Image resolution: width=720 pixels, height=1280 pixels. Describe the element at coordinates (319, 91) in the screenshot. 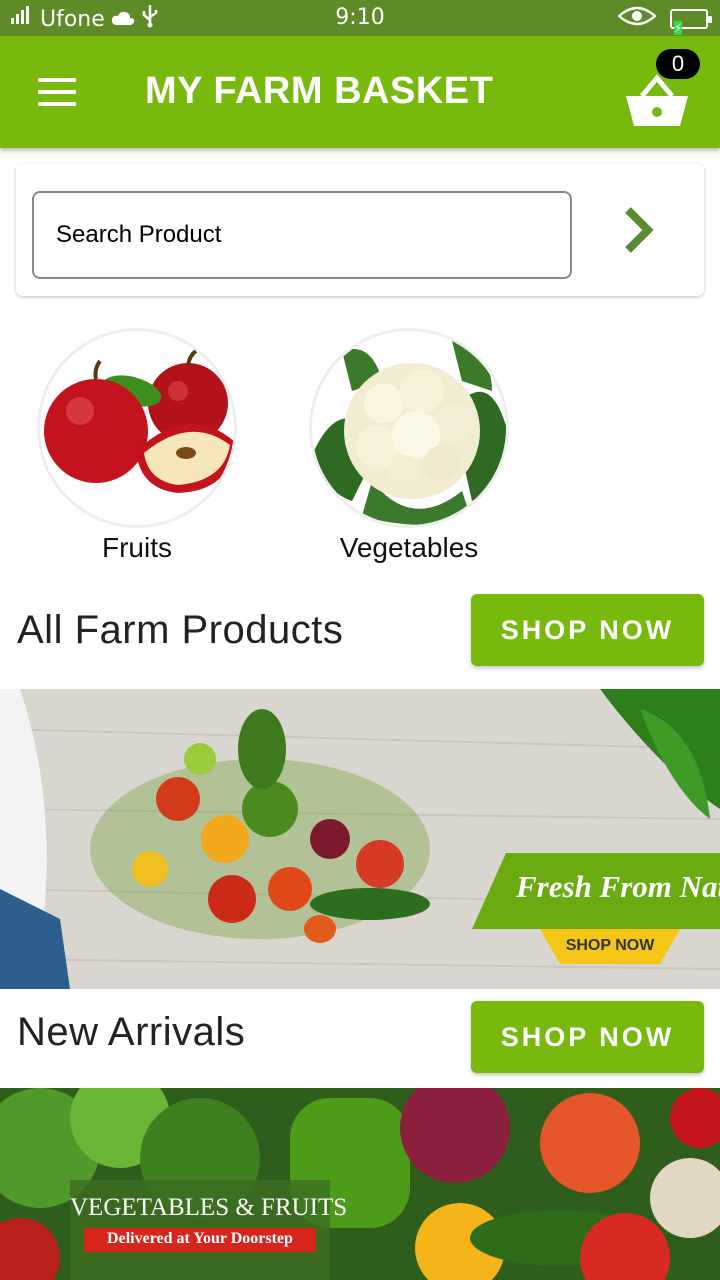

I see `app-title: MY FARM BASKET` at that location.